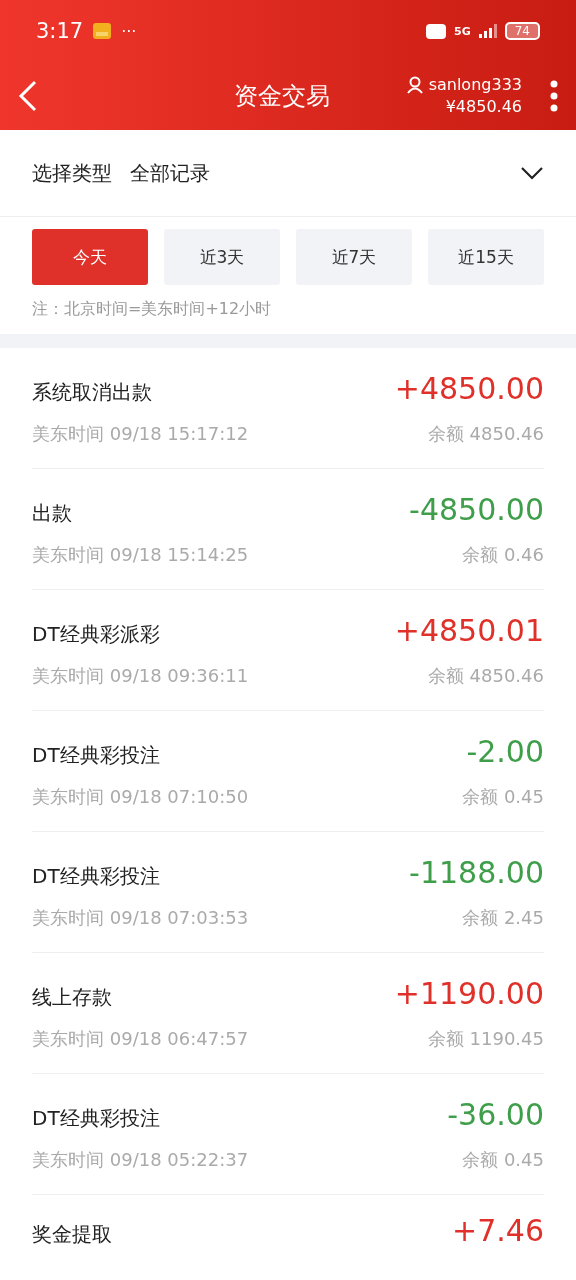 The image size is (576, 1280). Describe the element at coordinates (469, 630) in the screenshot. I see `record-amount: +4850.01` at that location.